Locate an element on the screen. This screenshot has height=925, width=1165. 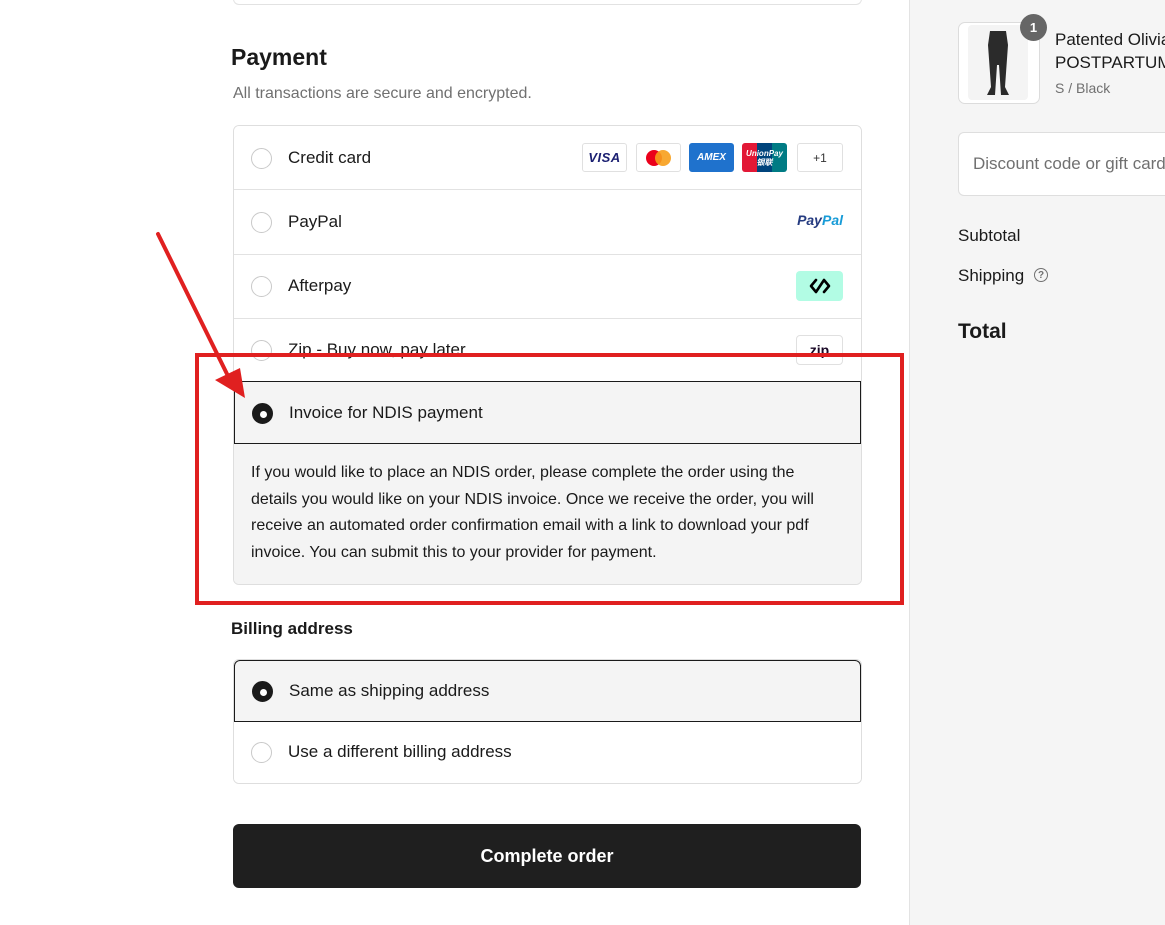
quantity-badge: 1 is located at coordinates (1033, 27).